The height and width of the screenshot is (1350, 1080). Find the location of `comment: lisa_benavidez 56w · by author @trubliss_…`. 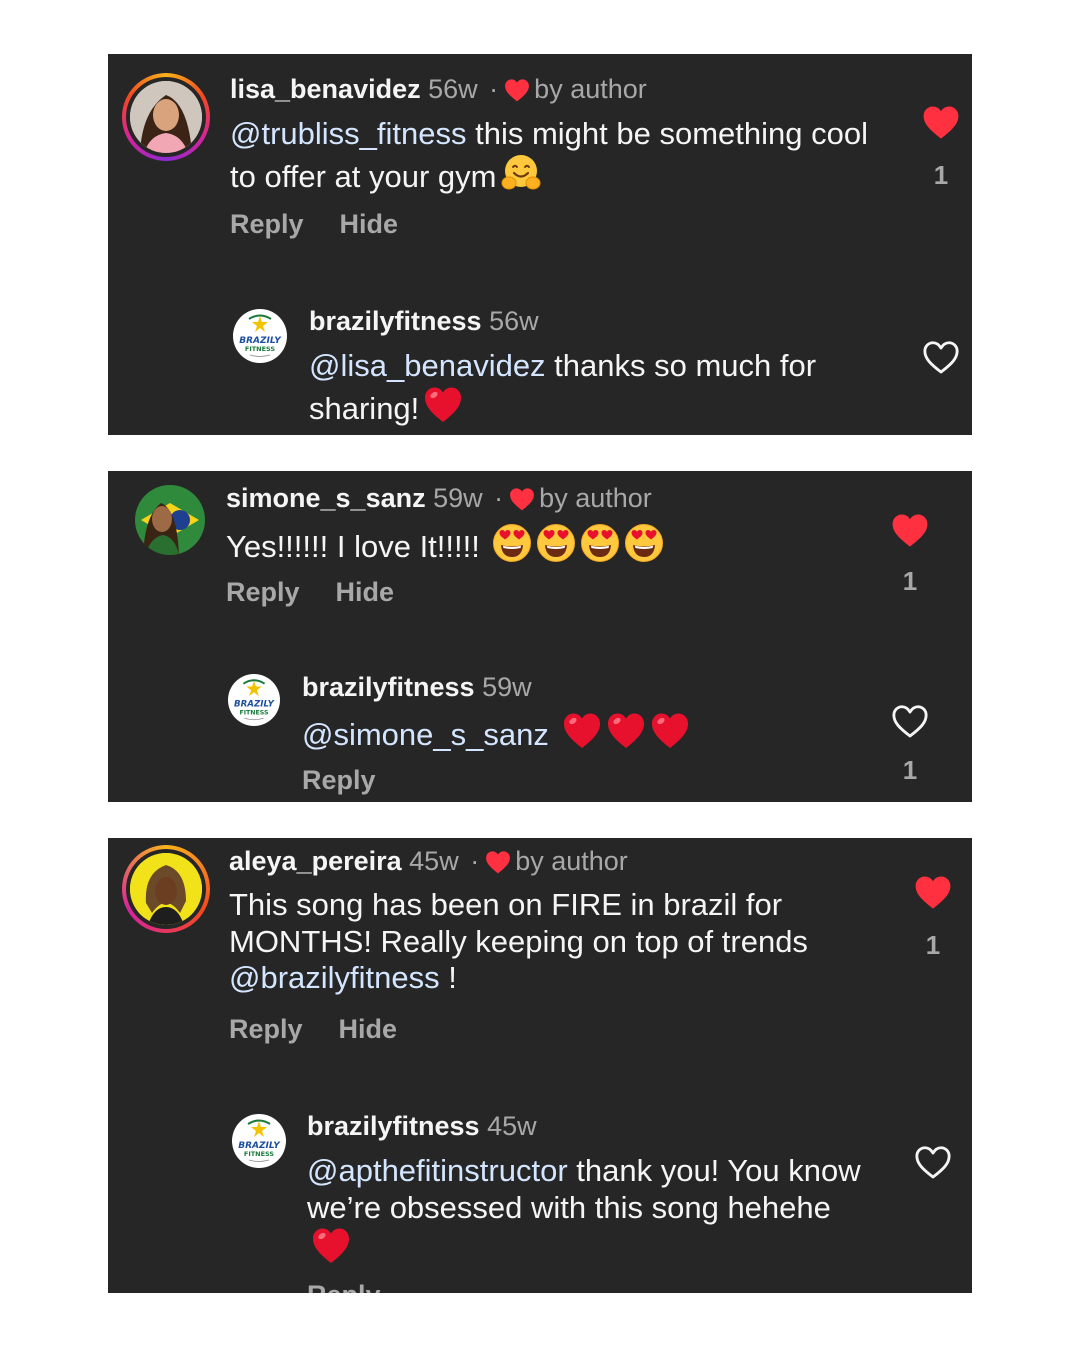

comment: lisa_benavidez 56w · by author @trubliss_… is located at coordinates (540, 154).